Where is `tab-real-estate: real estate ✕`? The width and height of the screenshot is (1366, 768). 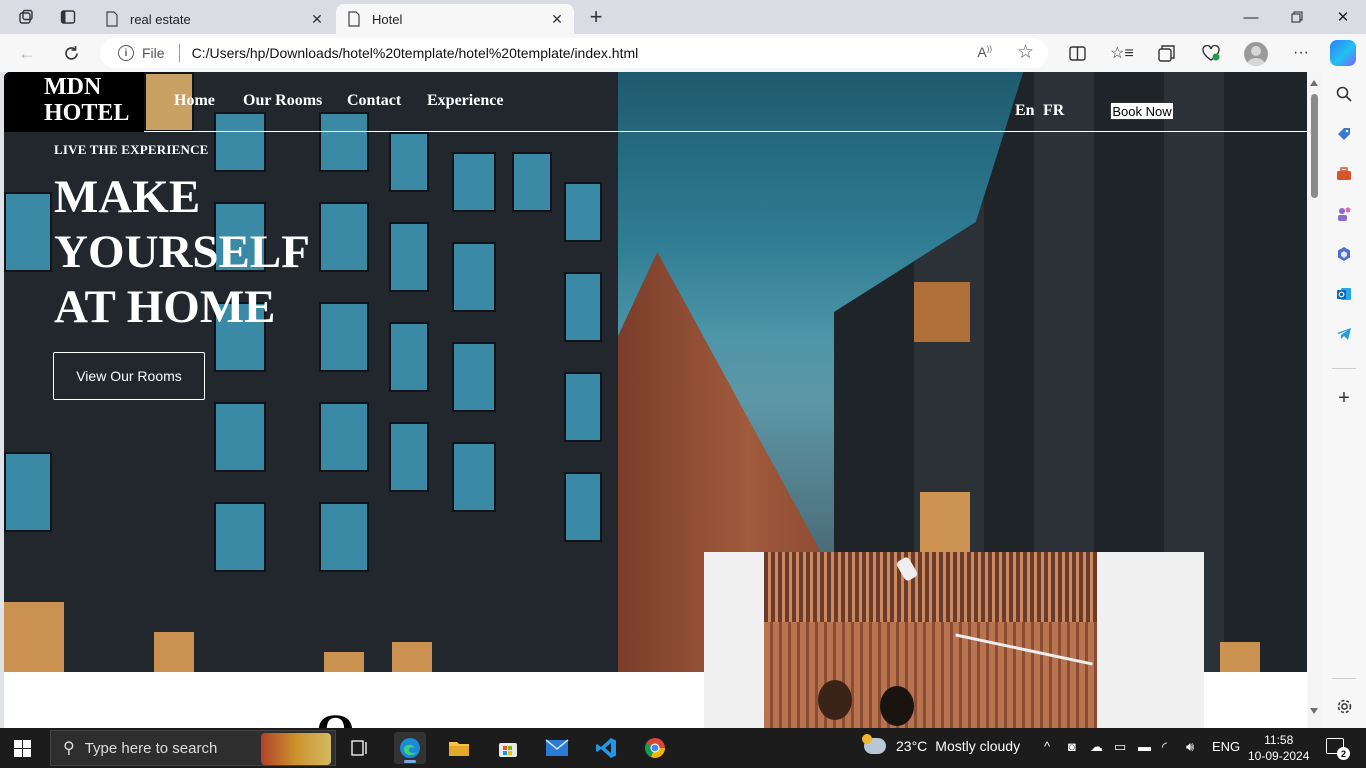 tab-real-estate: real estate ✕ is located at coordinates (214, 19).